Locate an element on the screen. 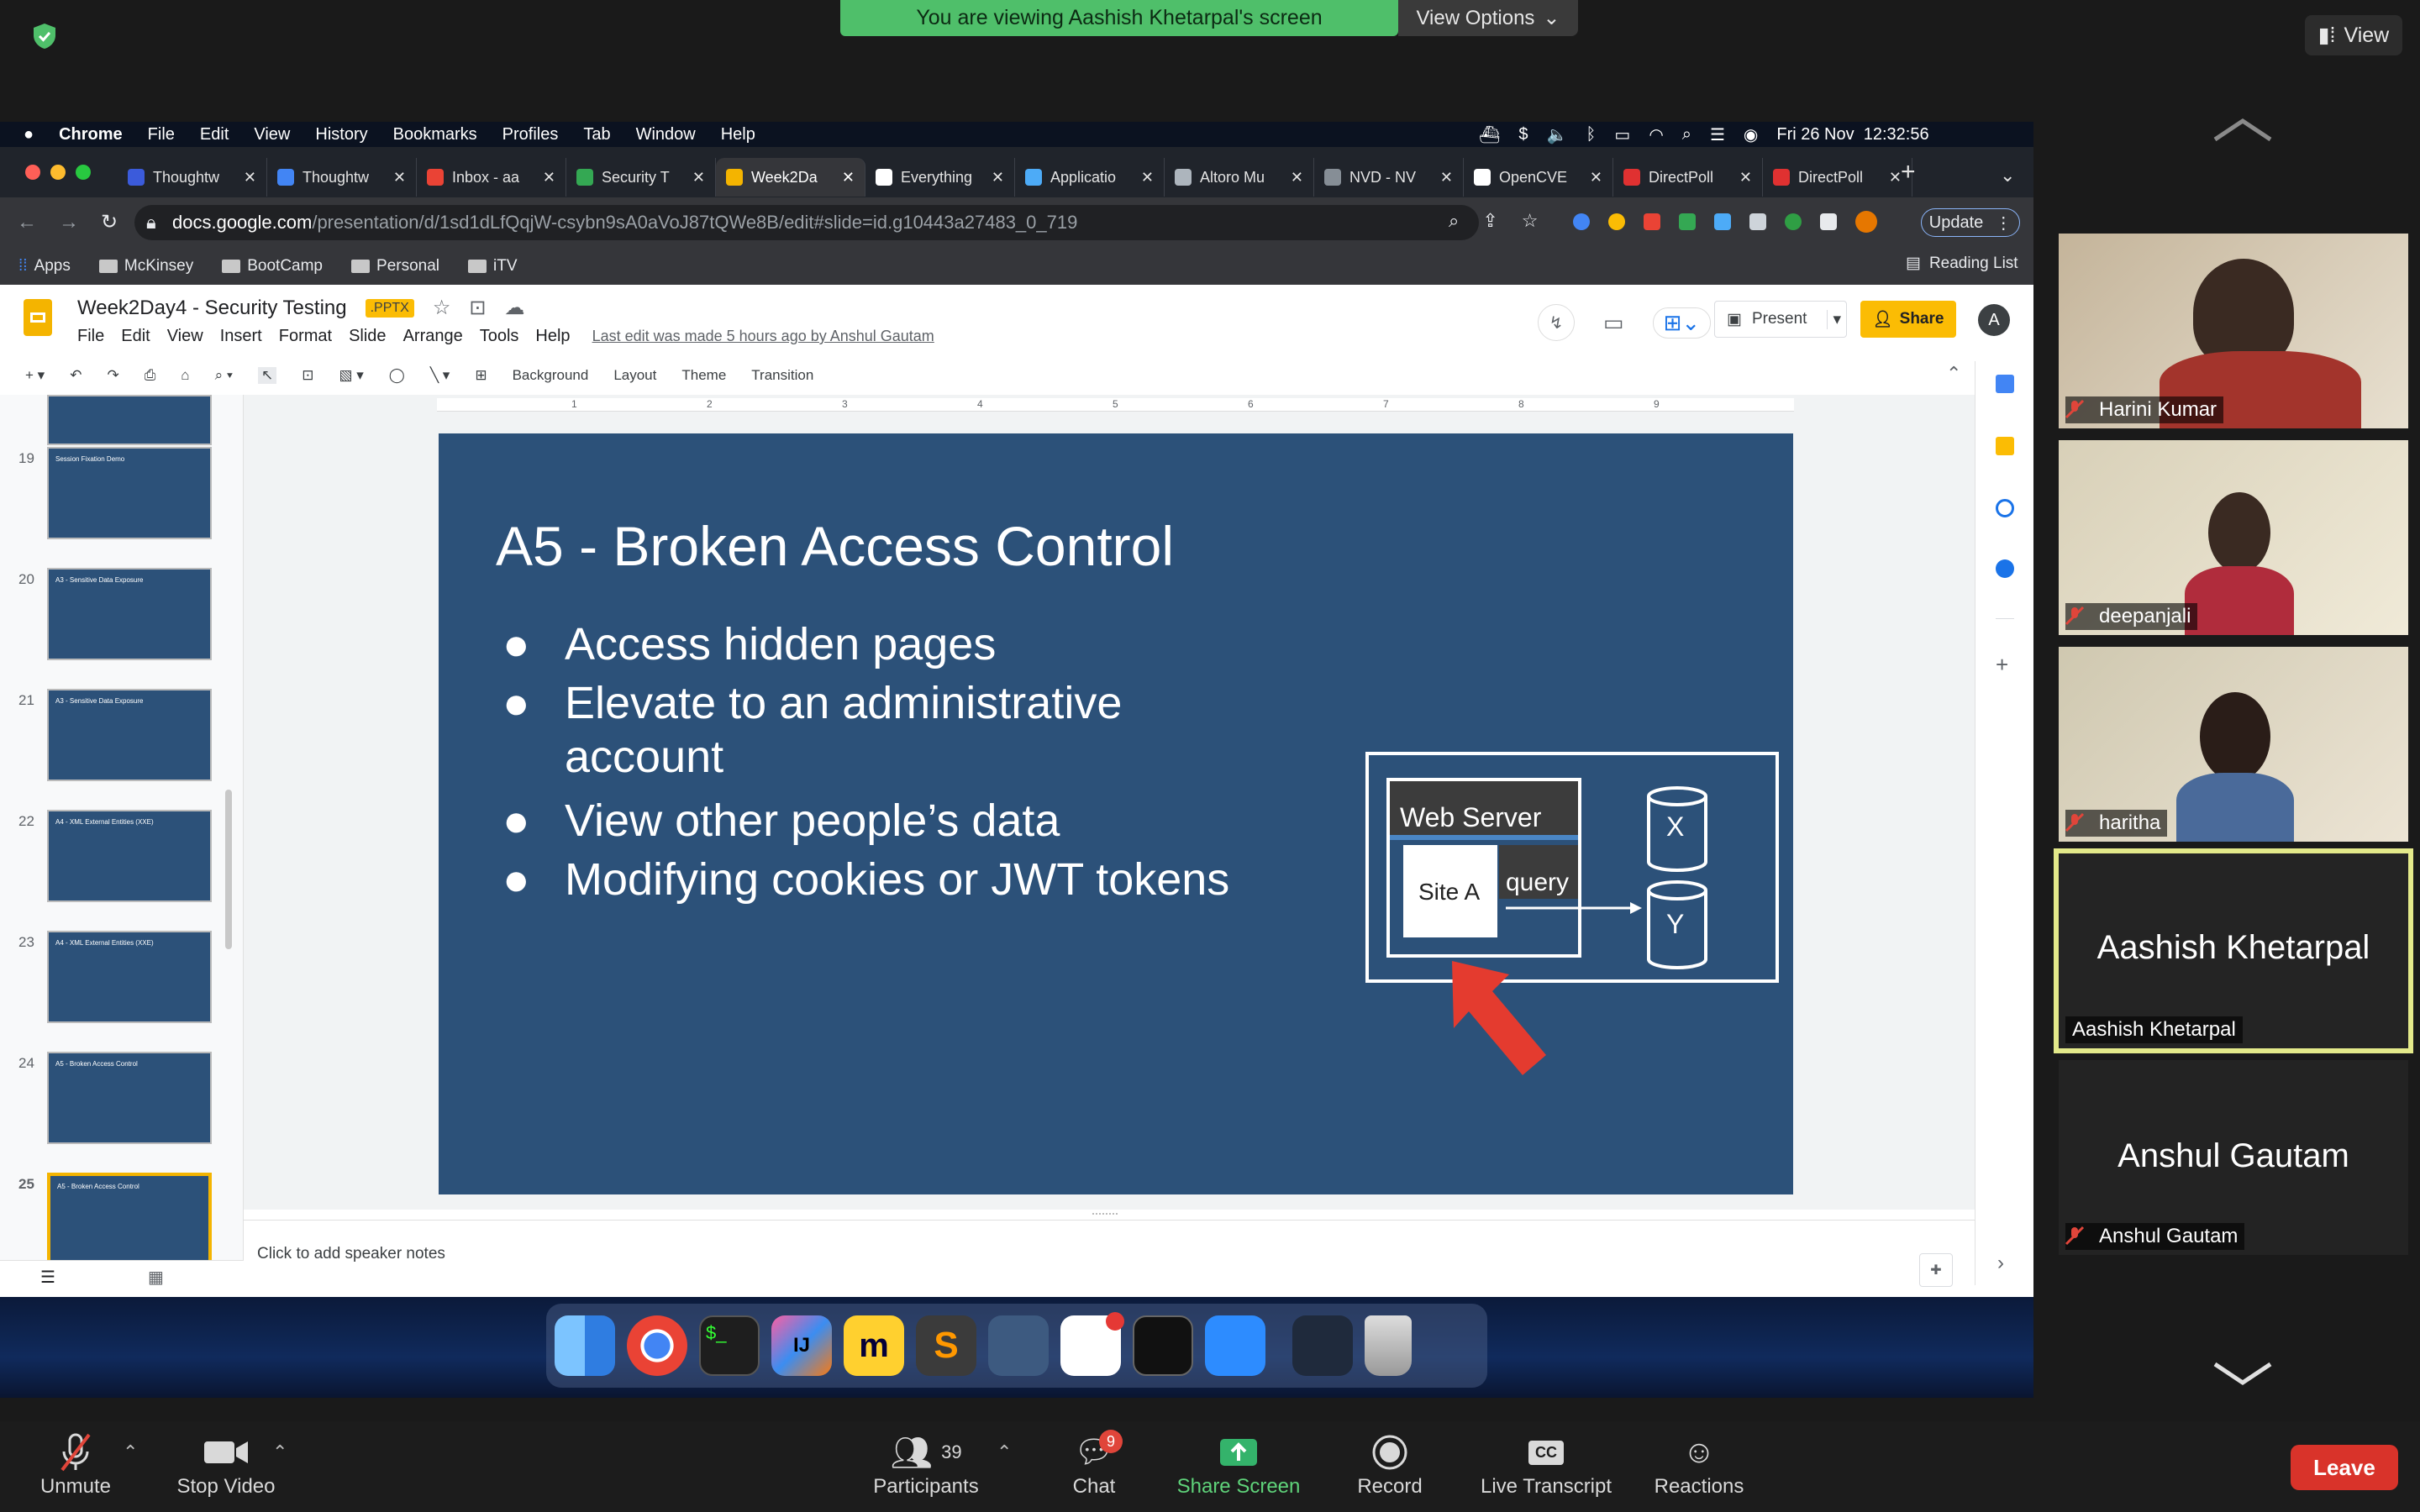 This screenshot has width=2420, height=1512. expand-panel-icon: › is located at coordinates (2000, 1263).